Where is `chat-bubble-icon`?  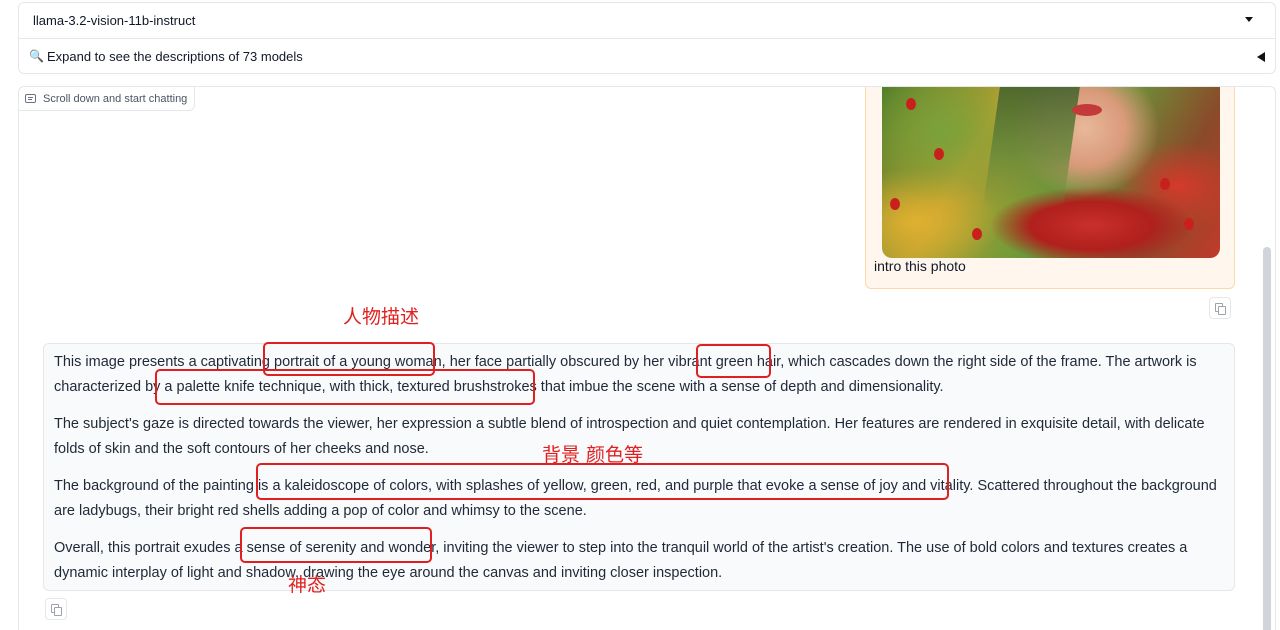
chat-bubble-icon is located at coordinates (30, 98).